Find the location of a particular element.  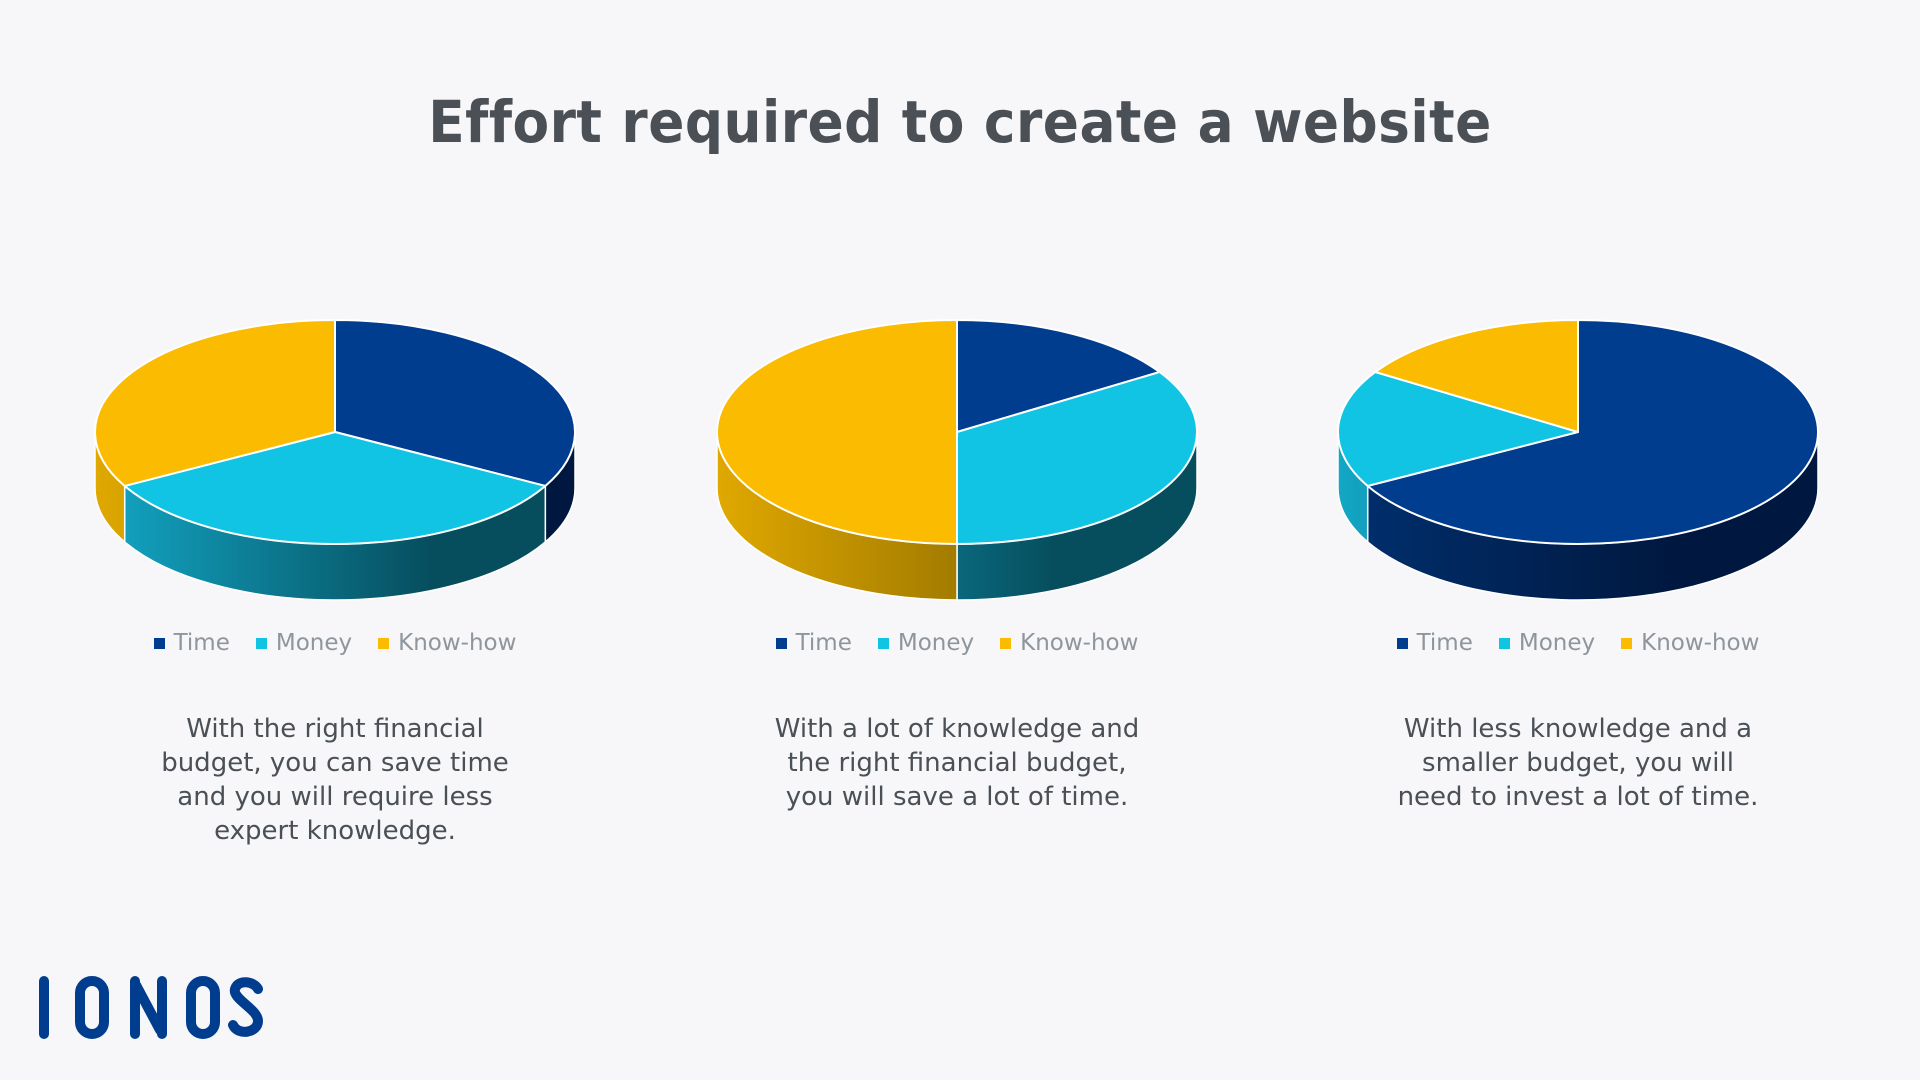

caption-line: budget, you can save time is located at coordinates (335, 763).